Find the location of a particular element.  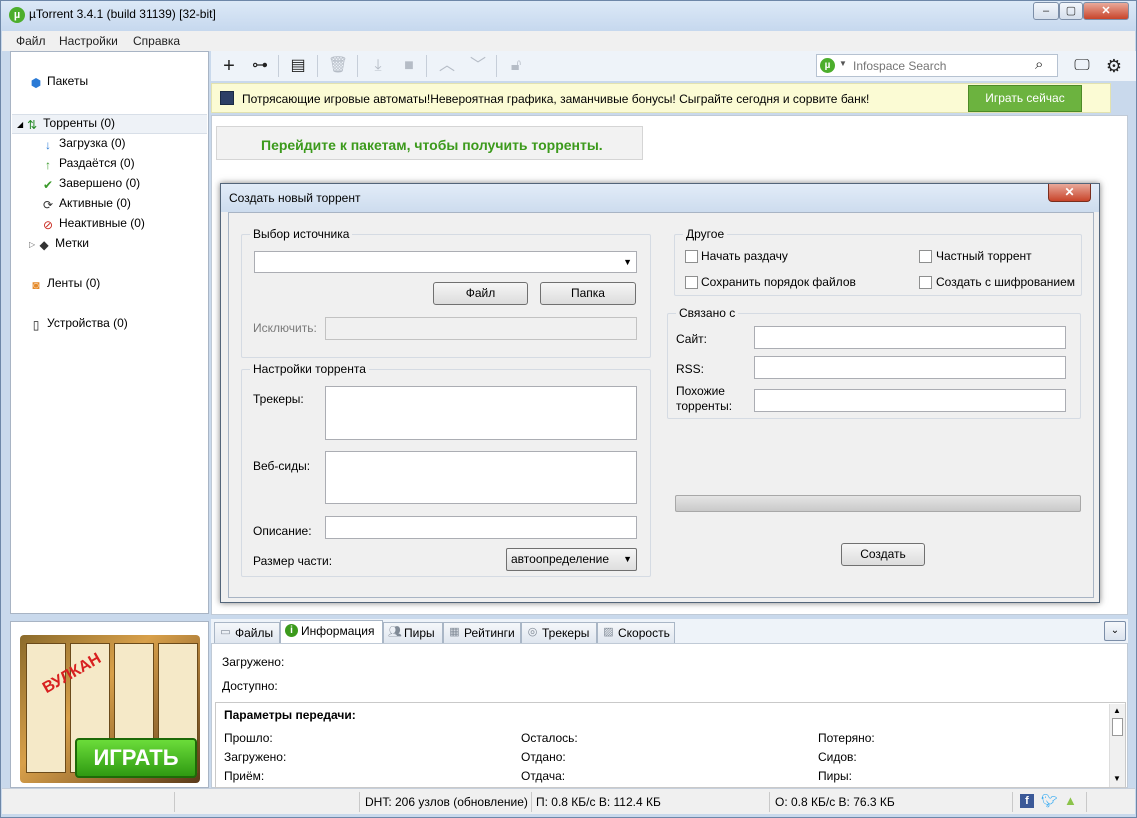

expand-arrow-icon: ◢ is located at coordinates (20, 124).